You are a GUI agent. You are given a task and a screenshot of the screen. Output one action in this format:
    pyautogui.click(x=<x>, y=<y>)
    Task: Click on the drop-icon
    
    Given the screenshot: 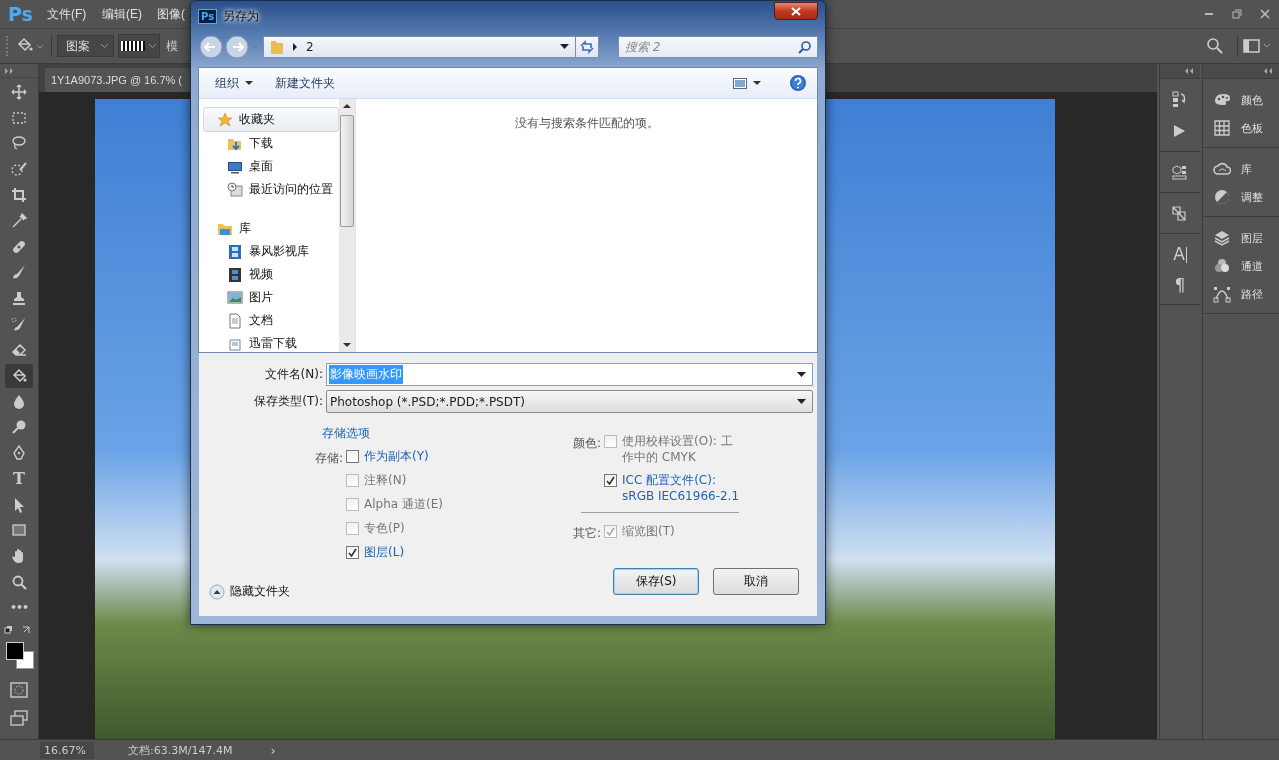 What is the action you would take?
    pyautogui.click(x=19, y=401)
    